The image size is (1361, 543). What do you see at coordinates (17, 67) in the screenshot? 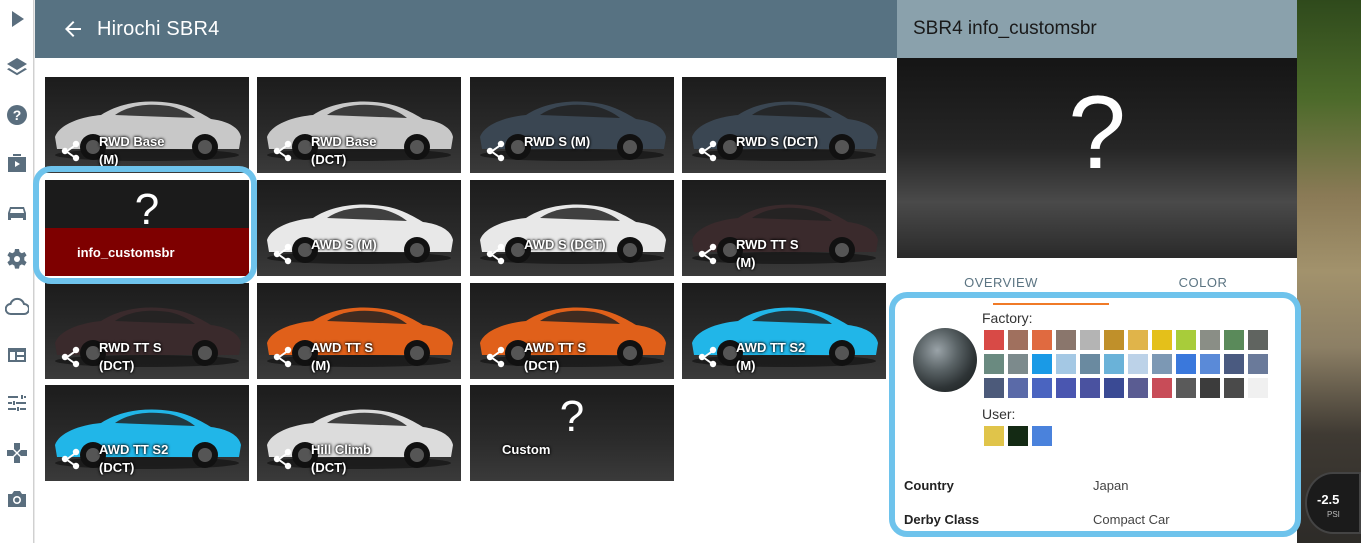
I see `layers-icon` at bounding box center [17, 67].